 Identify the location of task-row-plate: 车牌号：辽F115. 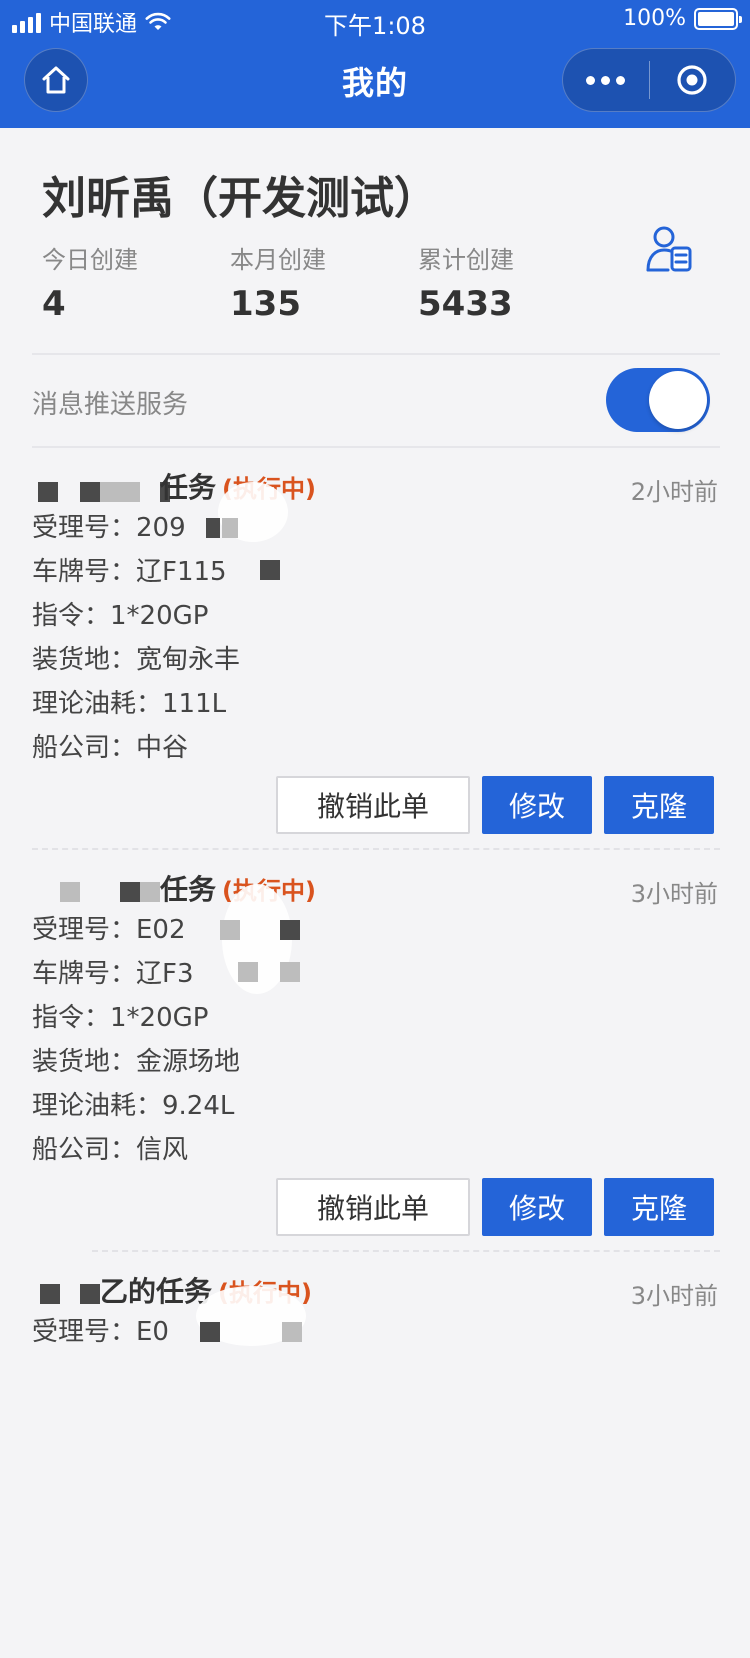
(129, 572).